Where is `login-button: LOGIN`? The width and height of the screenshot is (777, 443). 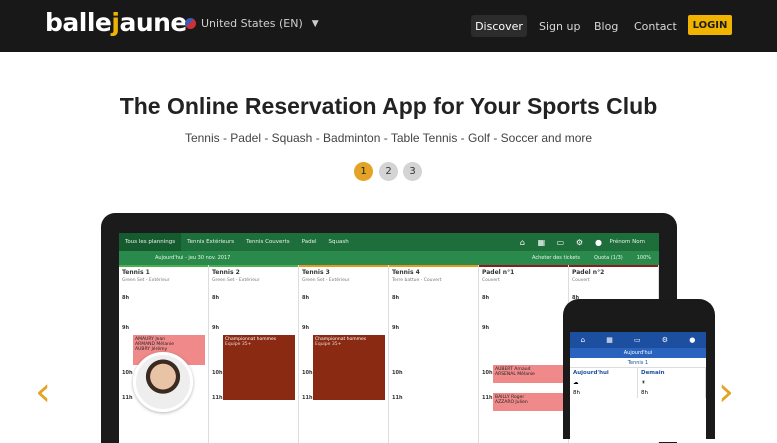 login-button: LOGIN is located at coordinates (710, 25).